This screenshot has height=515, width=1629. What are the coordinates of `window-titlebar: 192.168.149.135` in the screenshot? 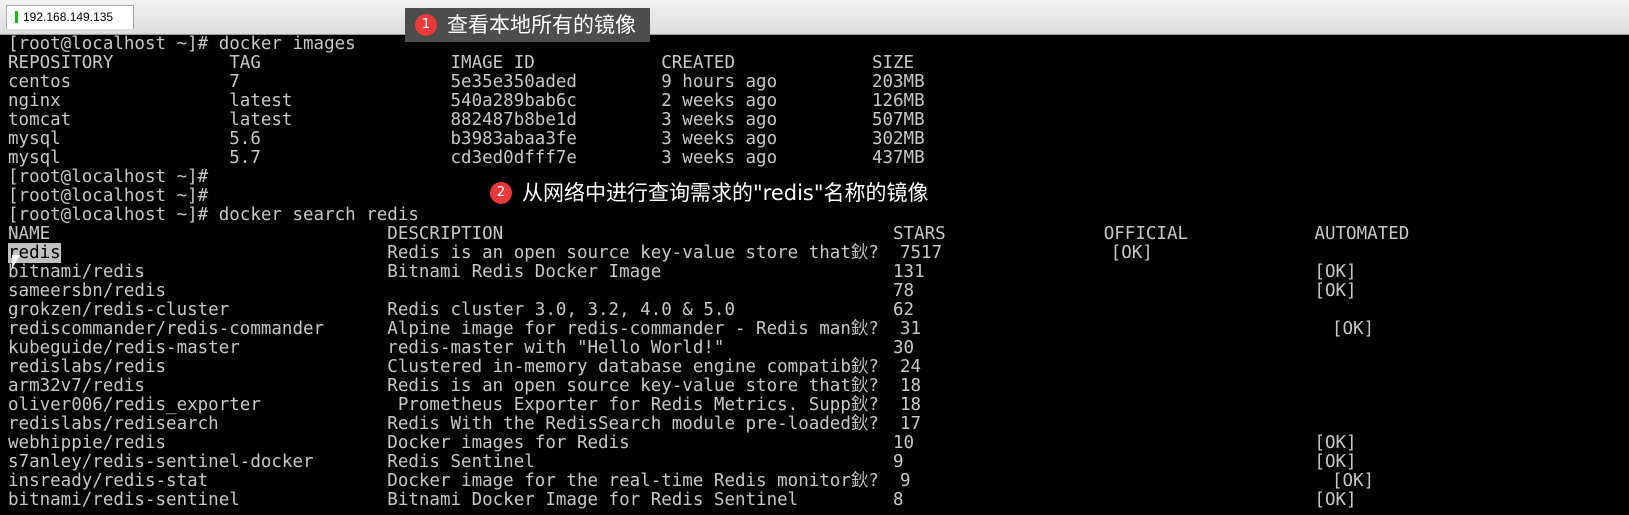 It's located at (814, 17).